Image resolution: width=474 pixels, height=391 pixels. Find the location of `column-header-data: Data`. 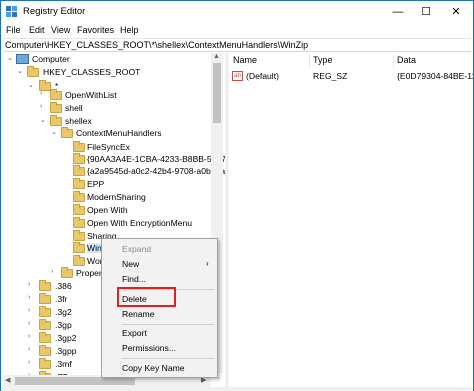

column-header-data: Data is located at coordinates (406, 61).